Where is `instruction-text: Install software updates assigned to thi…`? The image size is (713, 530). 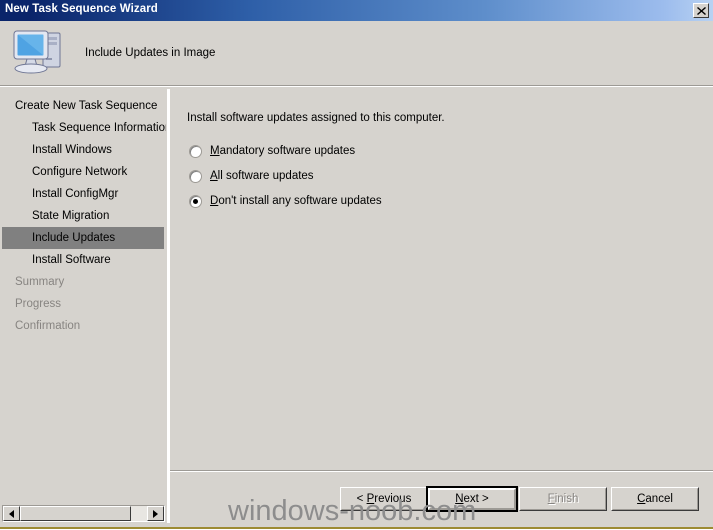
instruction-text: Install software updates assigned to thi… is located at coordinates (316, 118).